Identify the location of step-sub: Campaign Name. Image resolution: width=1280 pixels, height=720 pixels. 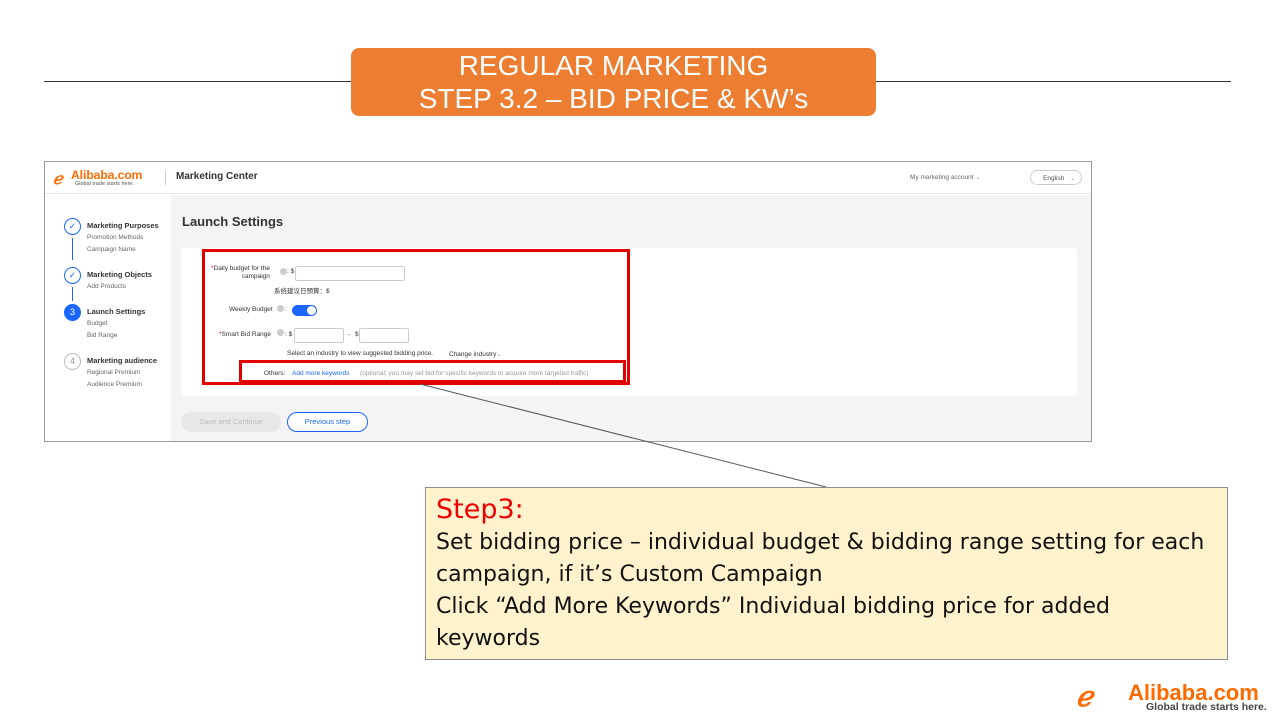
(111, 249).